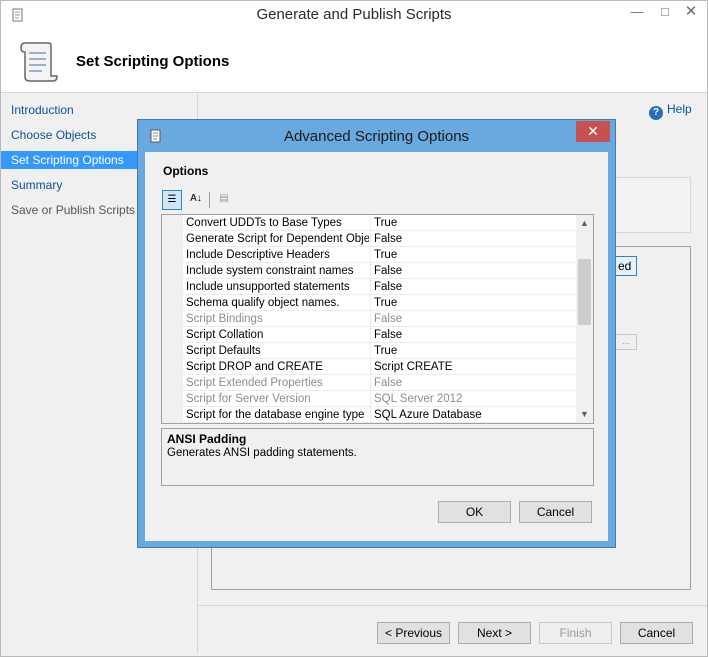 This screenshot has width=708, height=657. I want to click on property-row: Include Descriptive Headers True, so click(380, 255).